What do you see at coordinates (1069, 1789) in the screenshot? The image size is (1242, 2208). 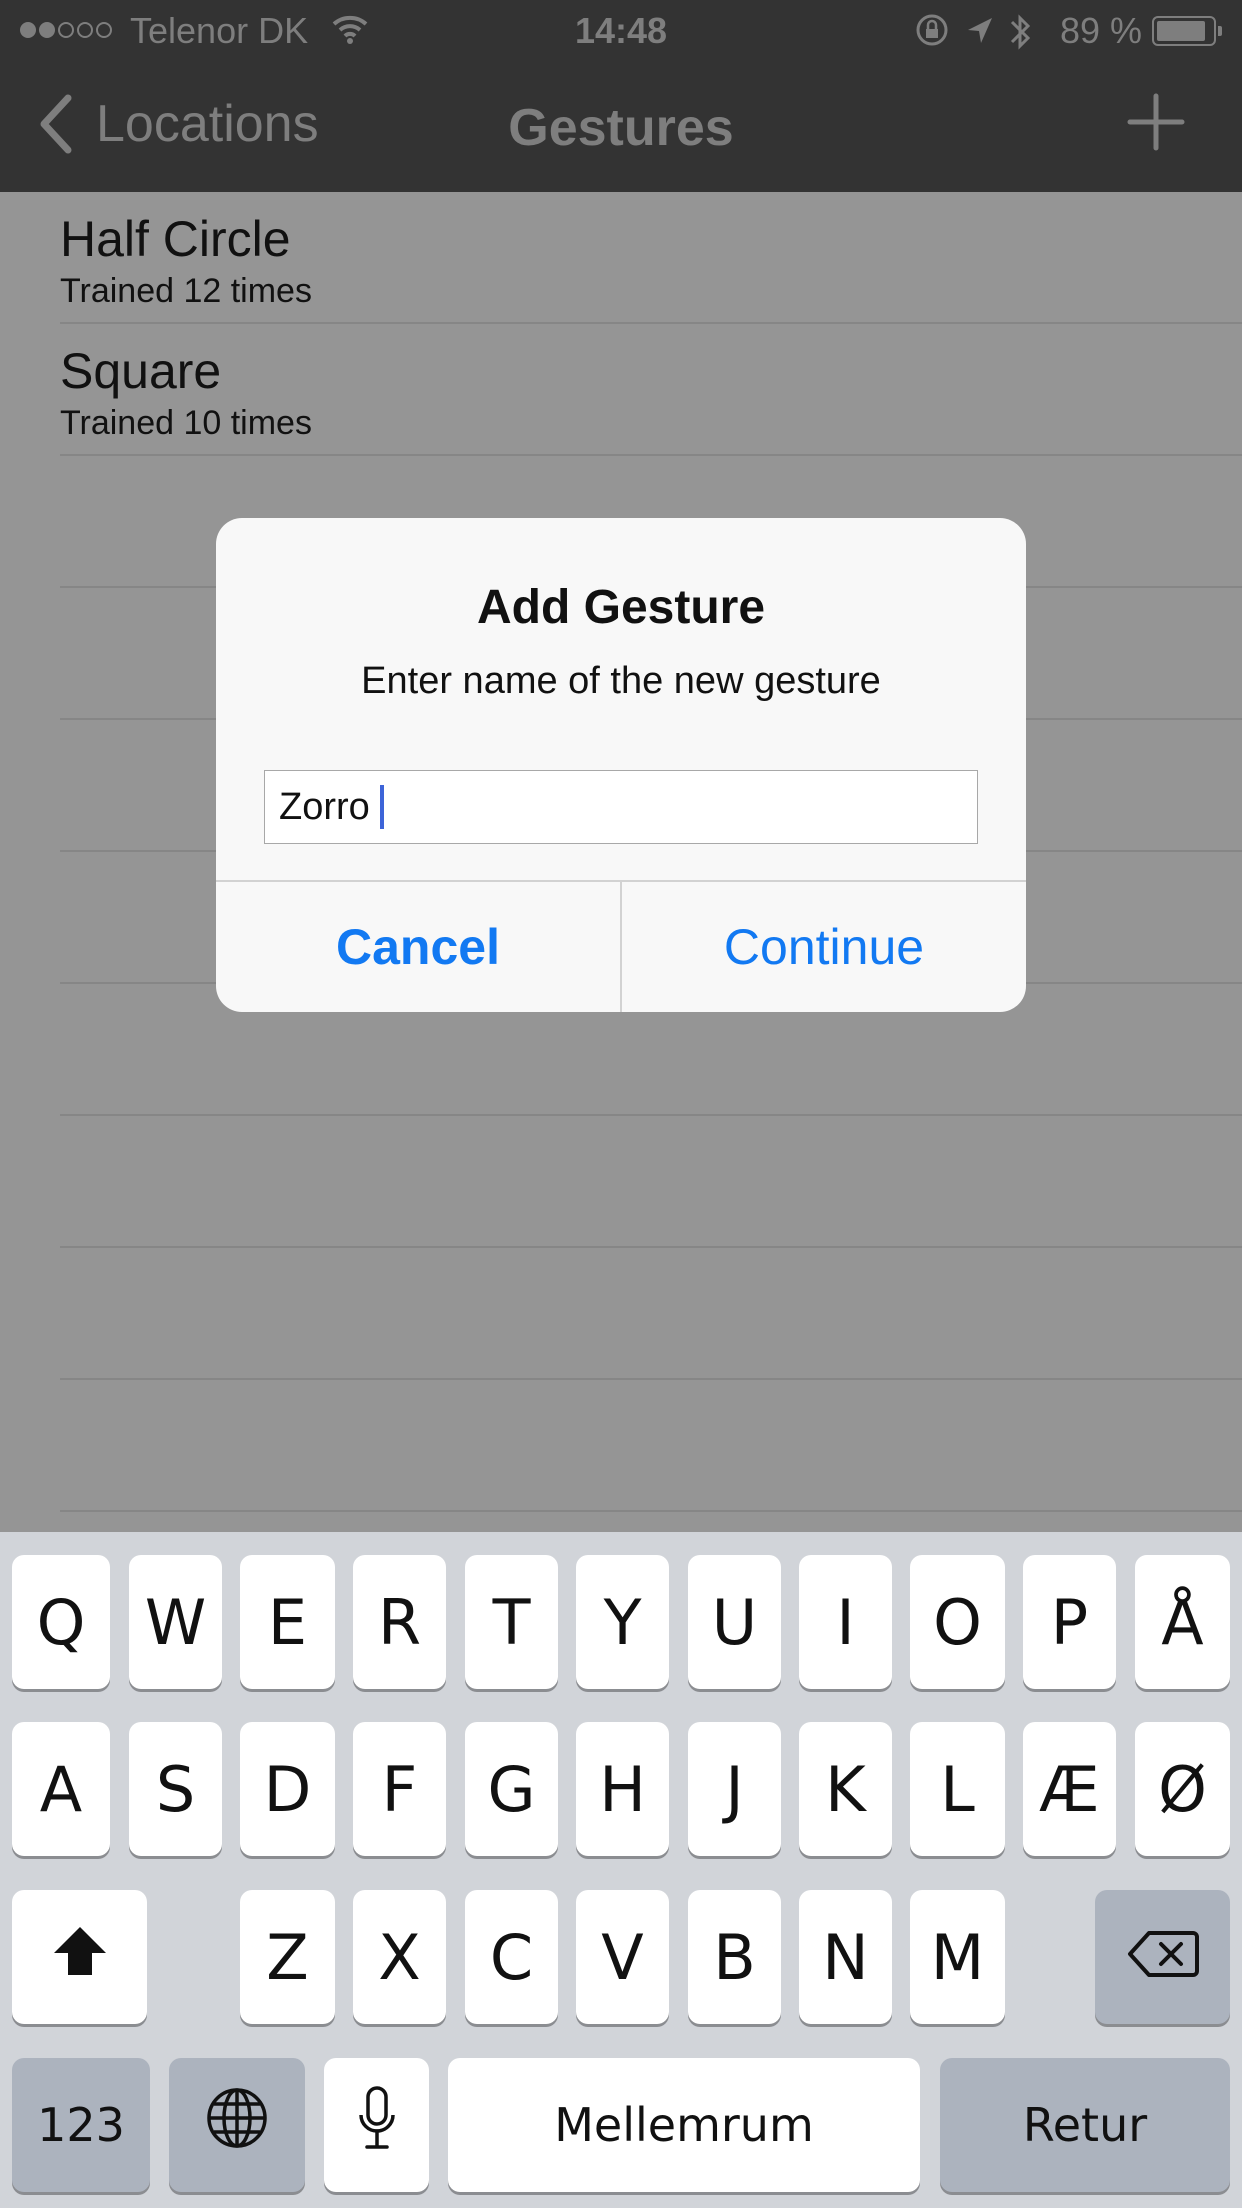 I see `key-ae: Æ` at bounding box center [1069, 1789].